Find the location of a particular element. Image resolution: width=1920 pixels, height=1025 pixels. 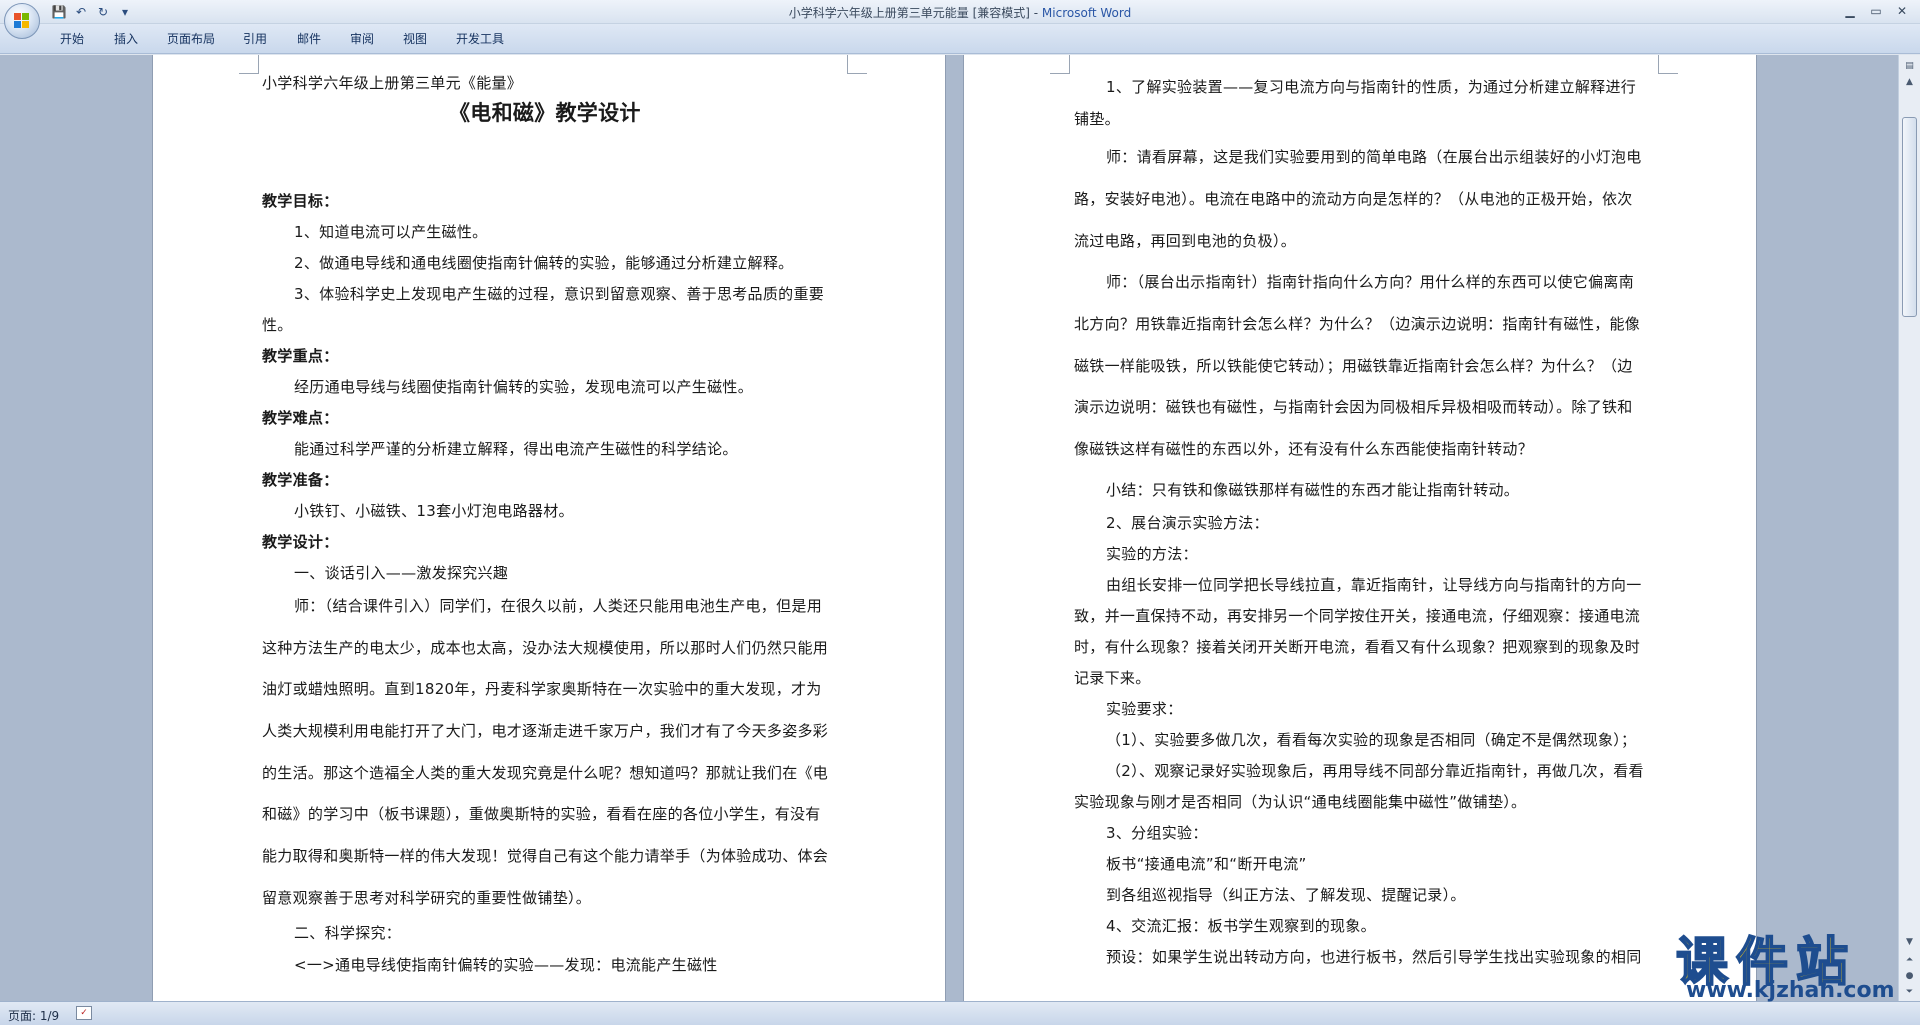

section-heading: 教学重点： is located at coordinates (300, 356).